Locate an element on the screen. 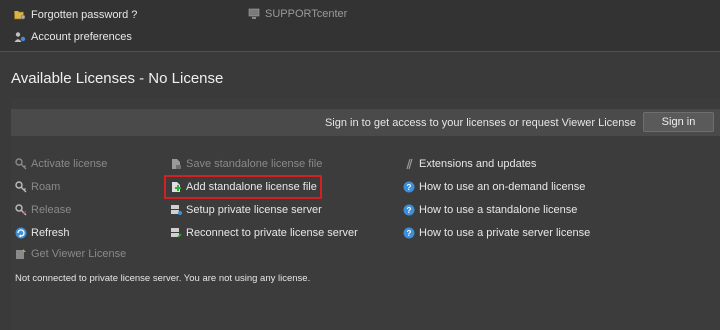 This screenshot has height=330, width=720. forgotten-password-label: Forgotten password ? is located at coordinates (84, 15).